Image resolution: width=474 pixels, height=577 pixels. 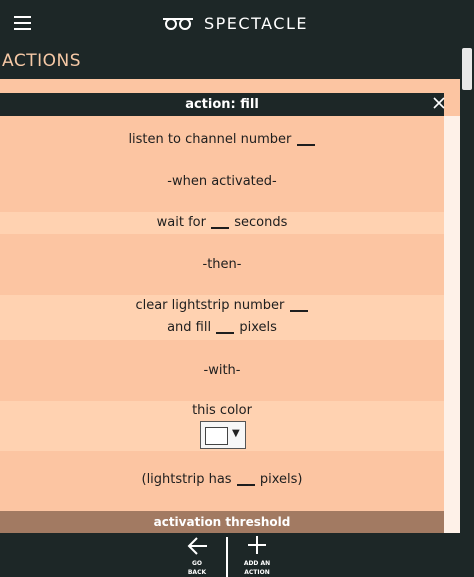 I want to click on close-icon, so click(x=439, y=103).